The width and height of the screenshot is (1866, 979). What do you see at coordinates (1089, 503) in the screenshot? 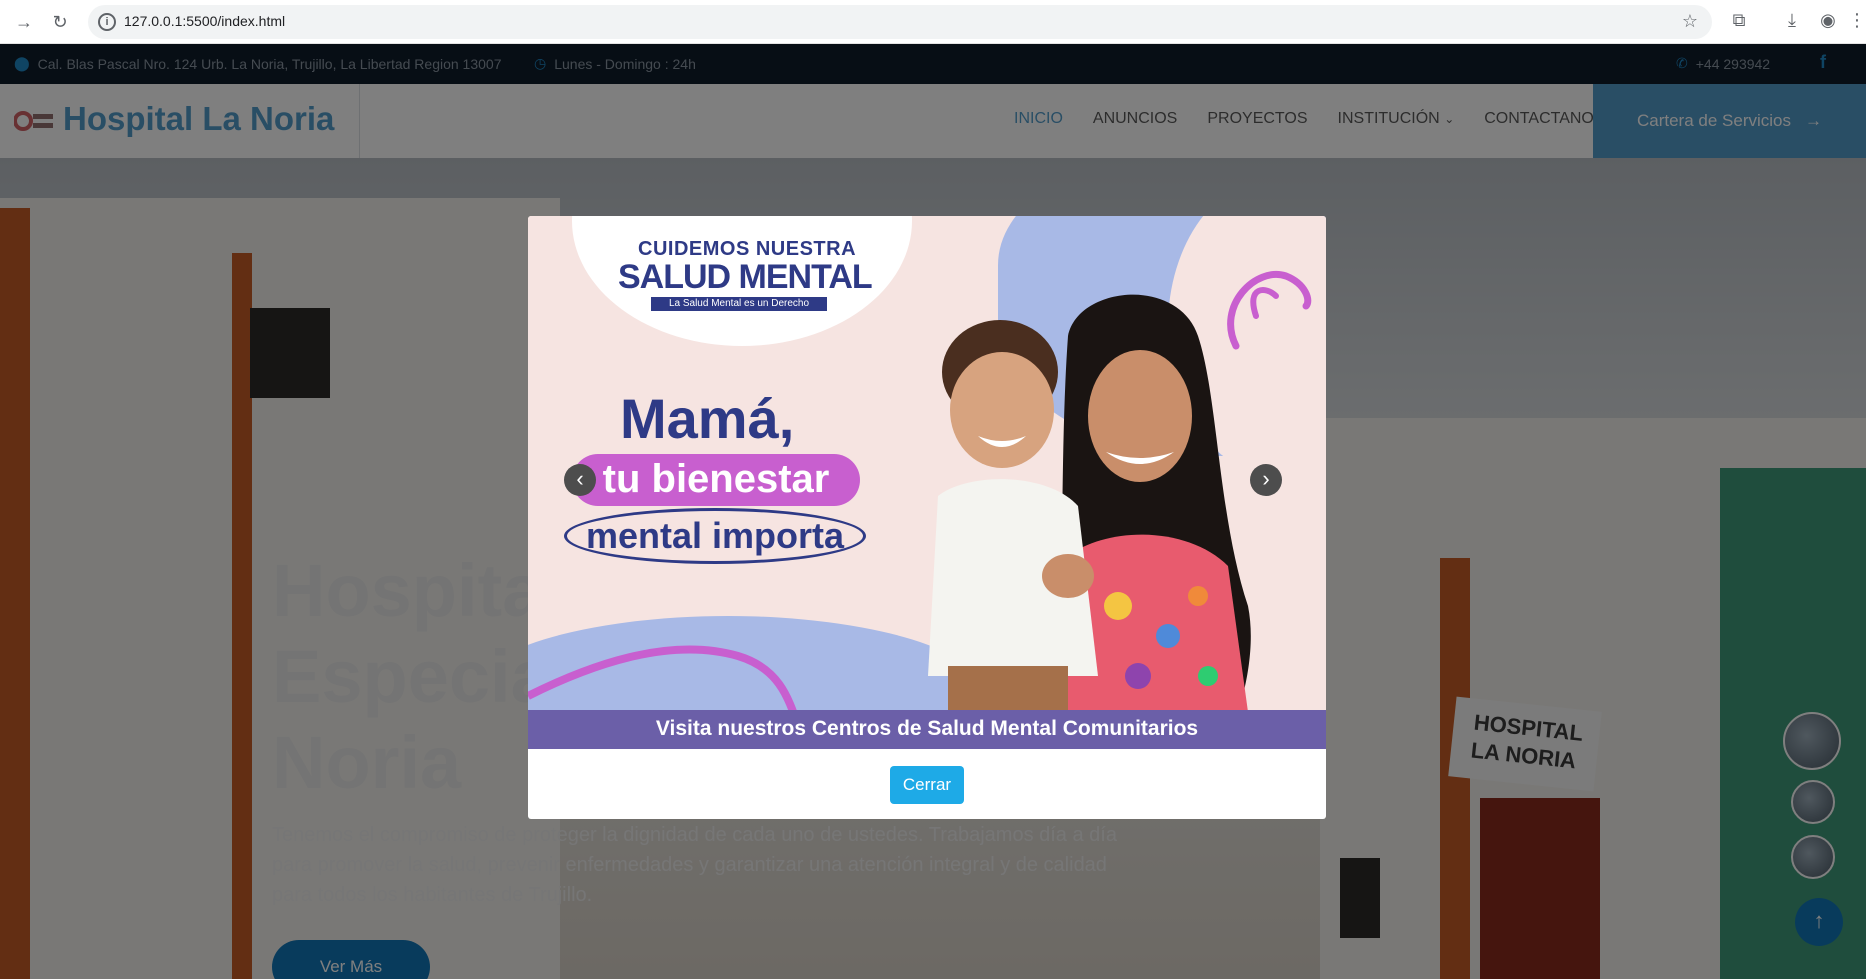
I see `mother-child-photo` at bounding box center [1089, 503].